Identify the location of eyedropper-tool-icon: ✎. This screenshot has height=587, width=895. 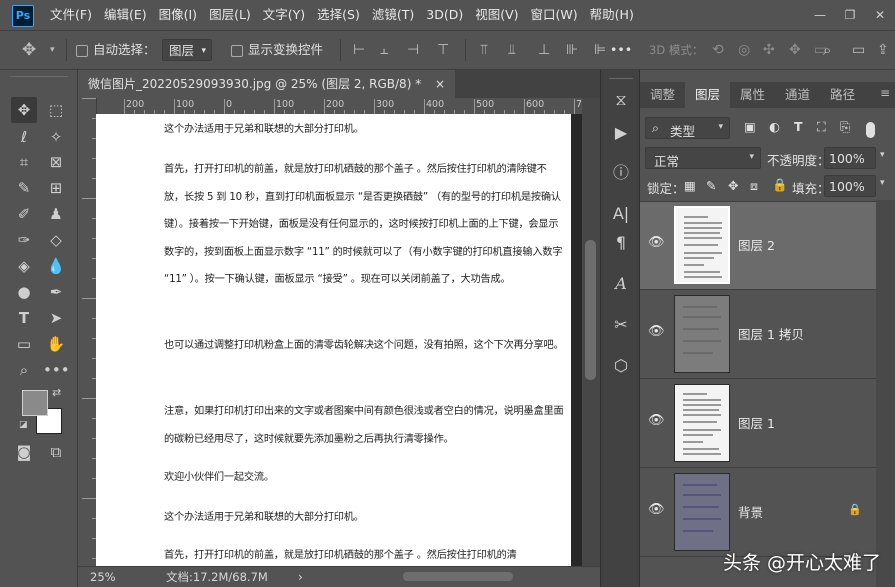
(24, 188).